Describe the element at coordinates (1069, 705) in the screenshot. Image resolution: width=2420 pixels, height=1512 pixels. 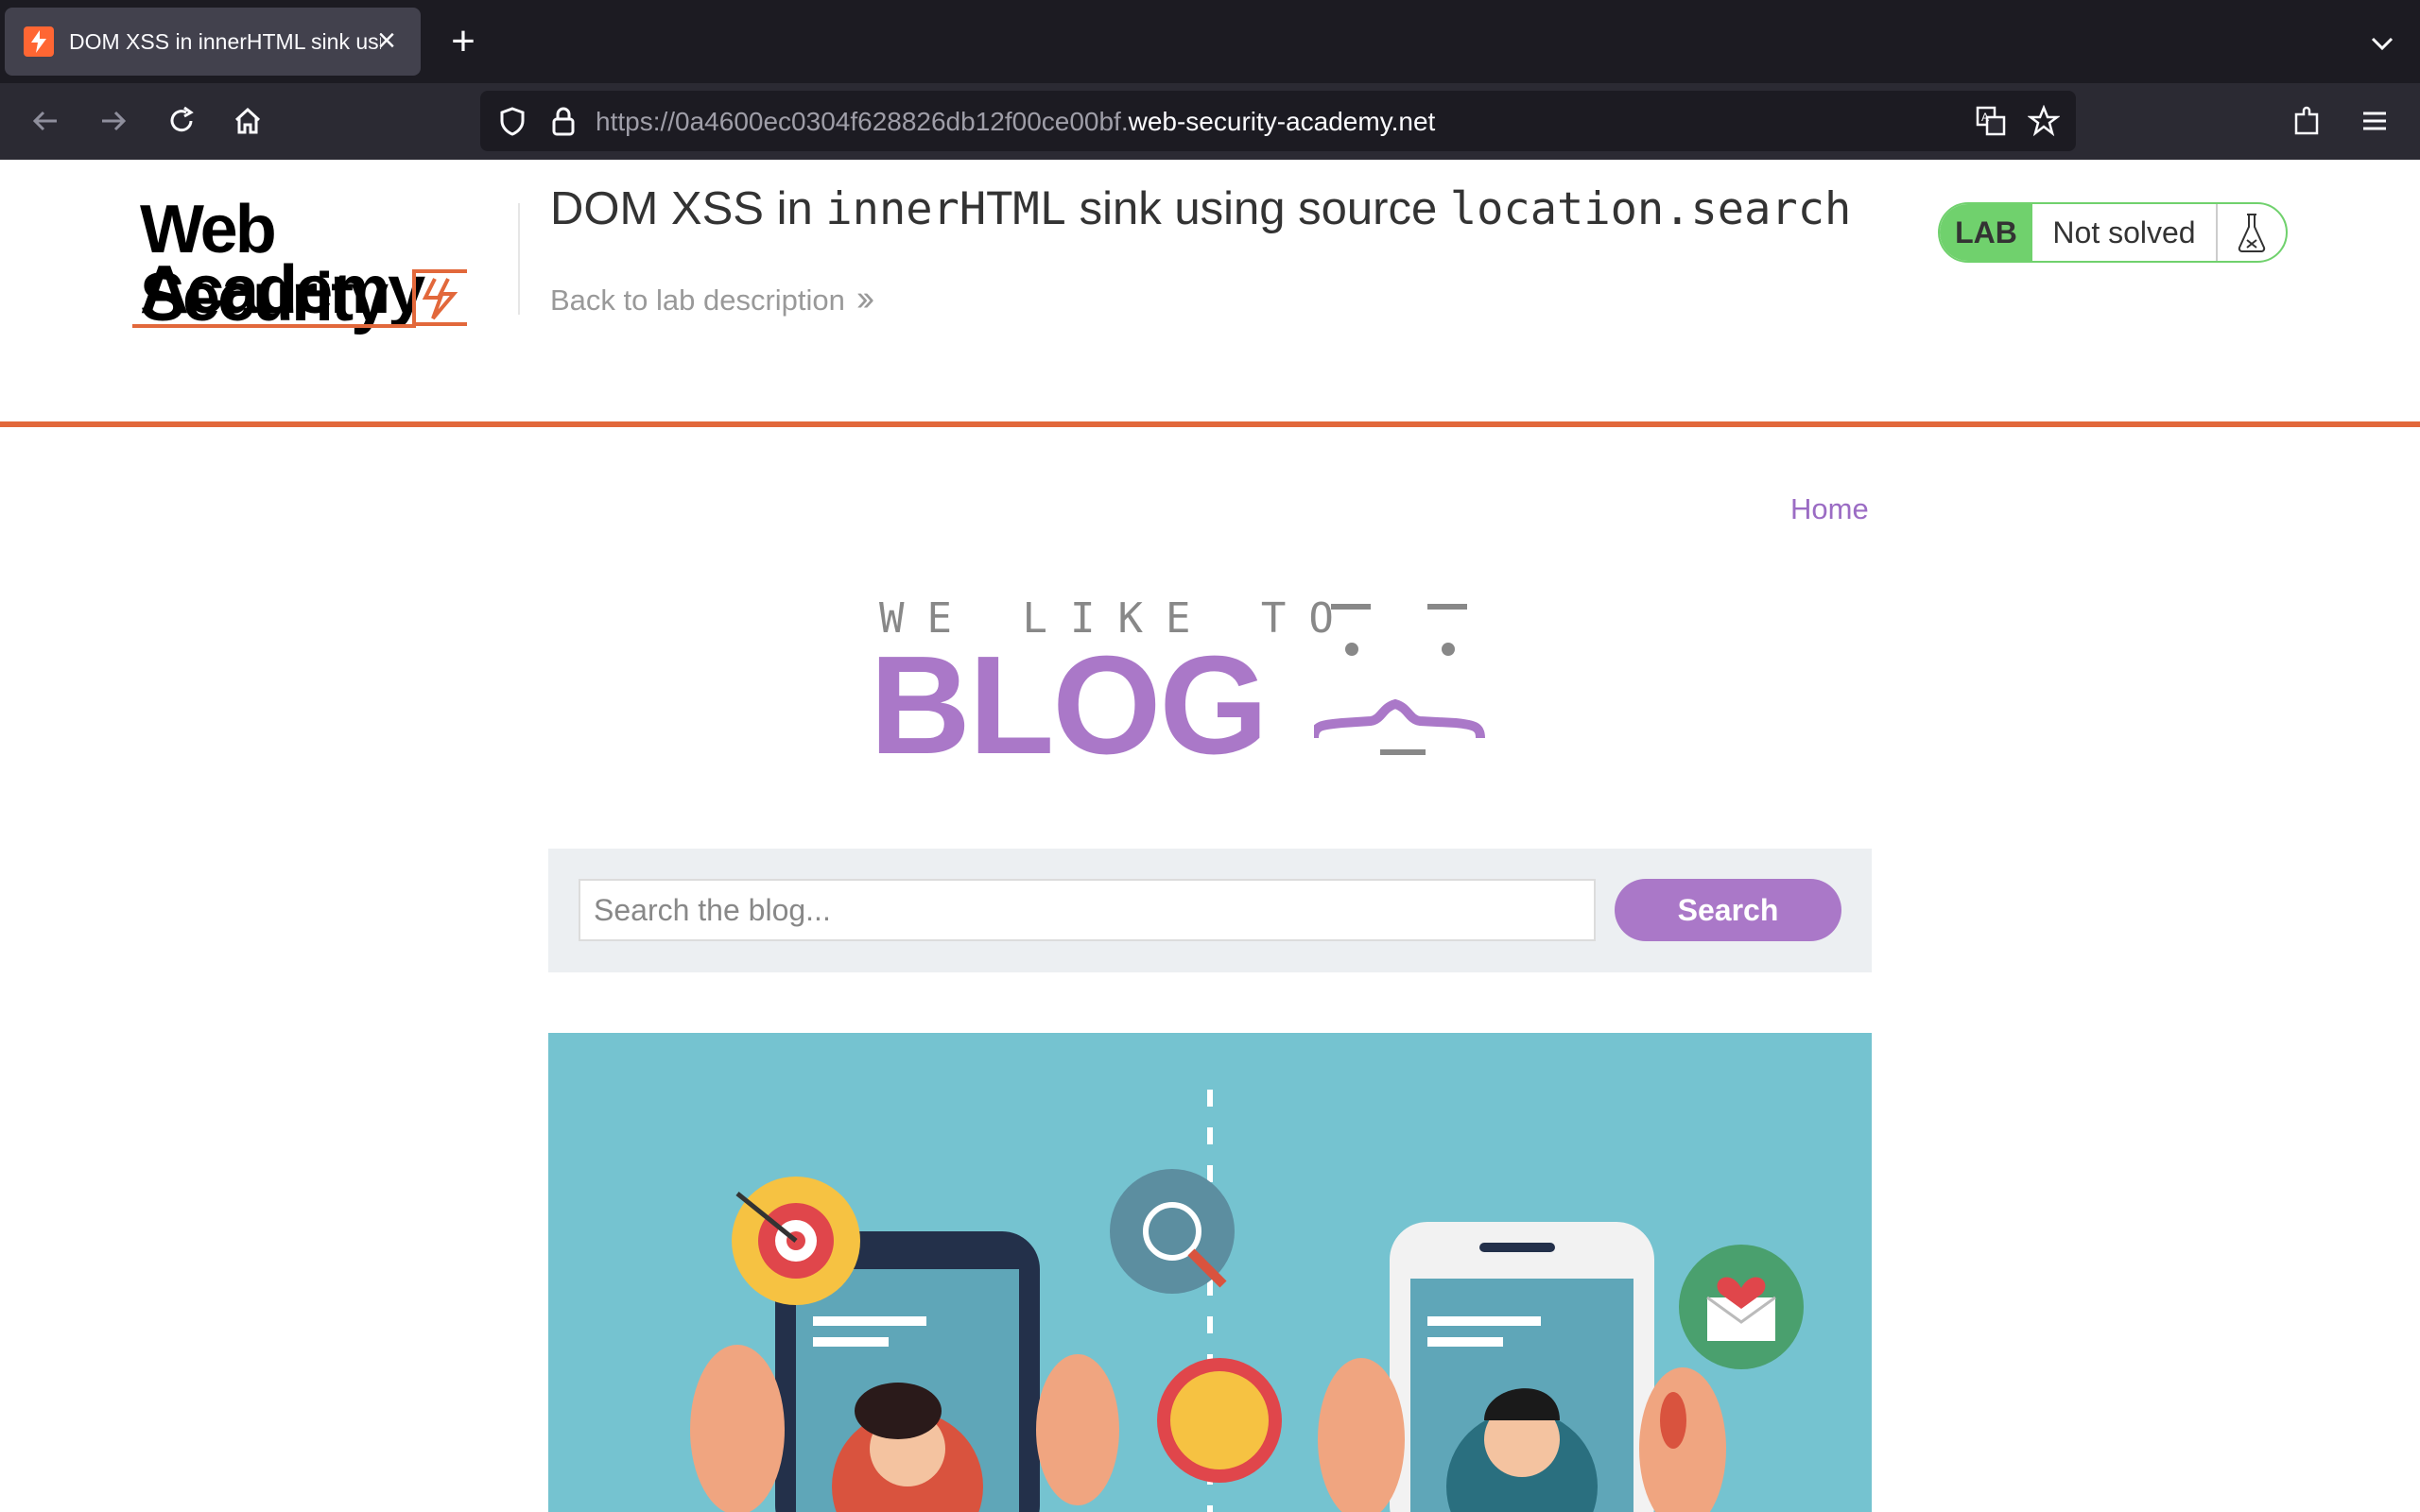
I see `blog-word: BLOG` at that location.